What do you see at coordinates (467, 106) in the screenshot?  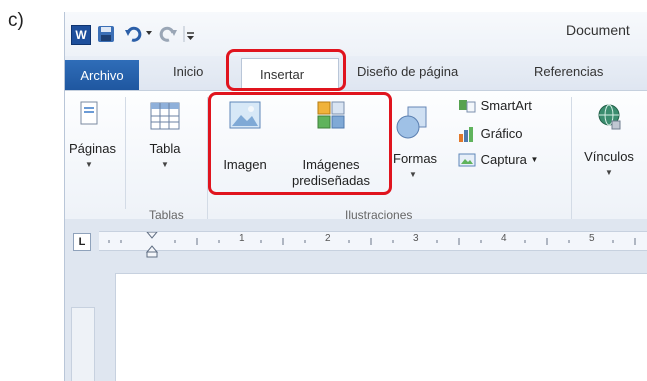 I see `smartart-icon` at bounding box center [467, 106].